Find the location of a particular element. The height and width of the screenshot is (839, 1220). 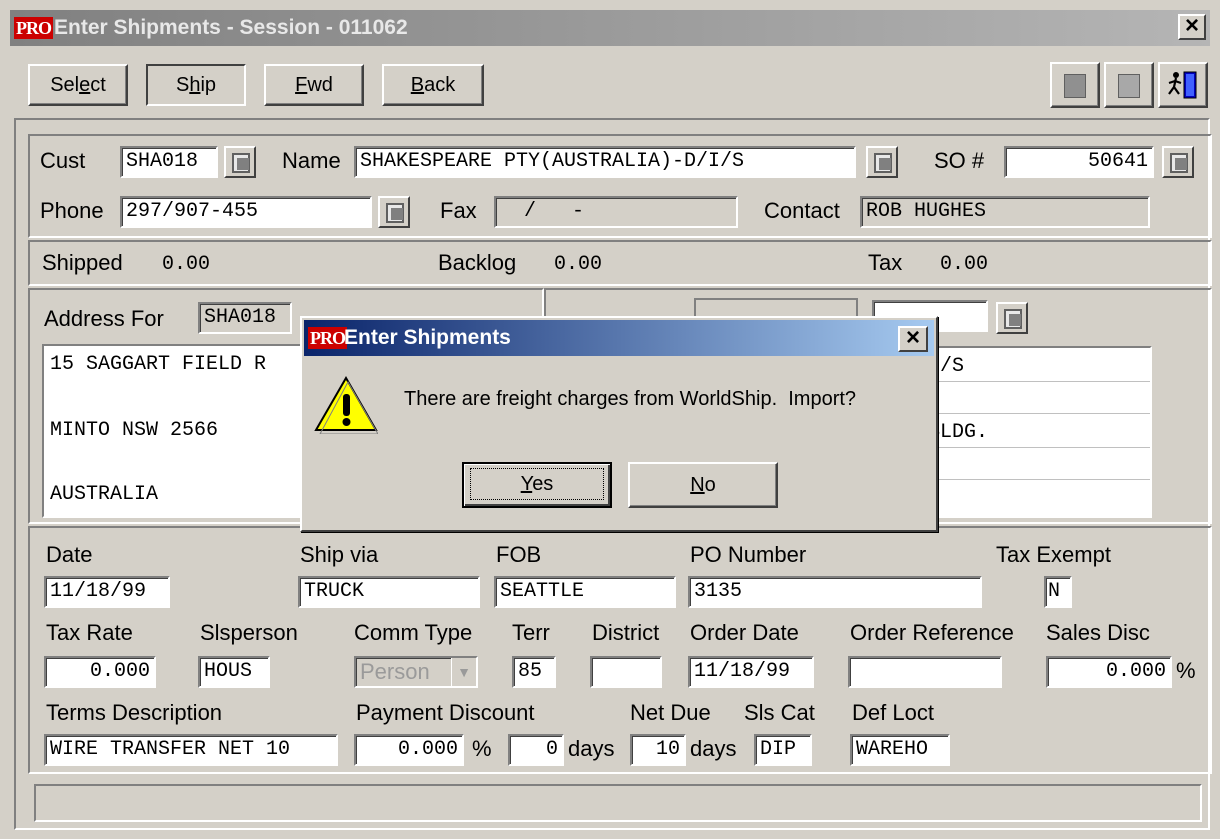

tax-rate-label: Tax Rate is located at coordinates (89, 632).